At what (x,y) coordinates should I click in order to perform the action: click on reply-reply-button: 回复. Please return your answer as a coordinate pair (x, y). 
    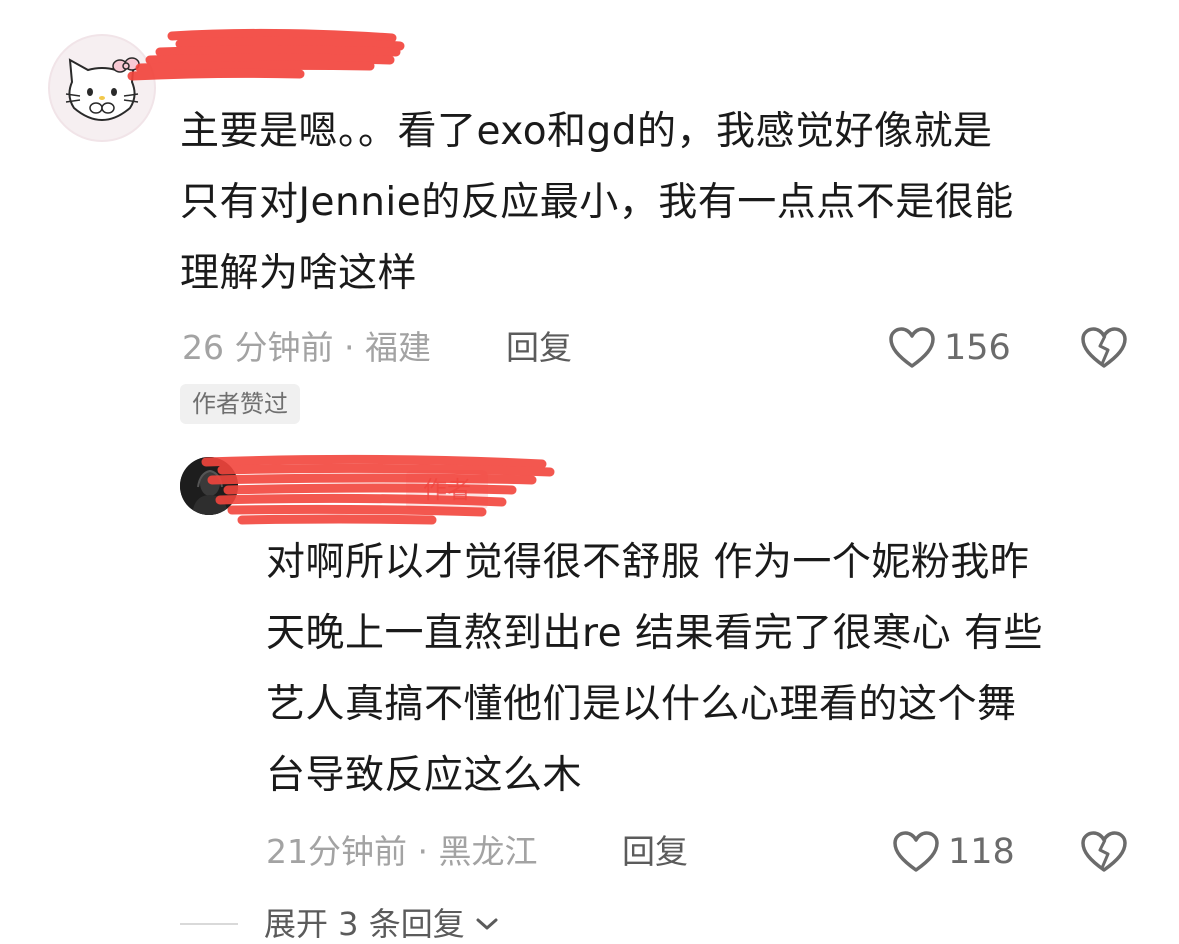
    Looking at the image, I should click on (655, 852).